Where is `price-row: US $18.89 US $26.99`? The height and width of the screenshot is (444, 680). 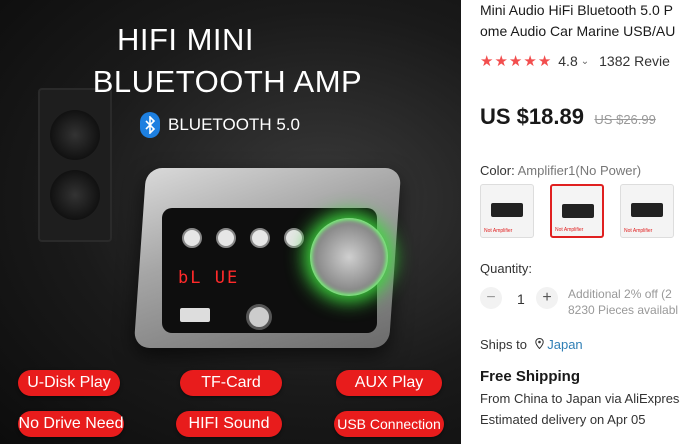 price-row: US $18.89 US $26.99 is located at coordinates (568, 117).